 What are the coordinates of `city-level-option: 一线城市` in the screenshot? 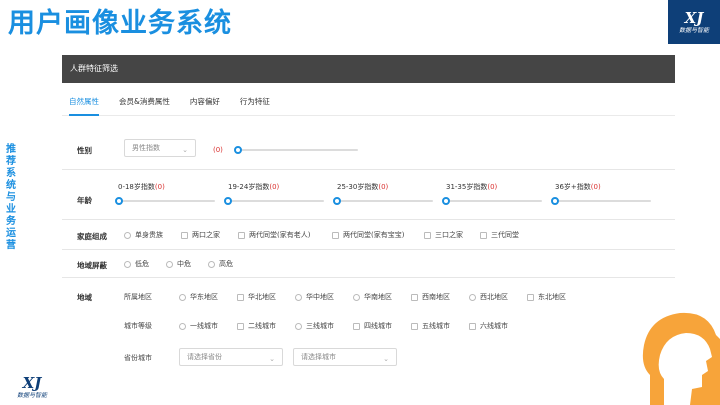 It's located at (198, 326).